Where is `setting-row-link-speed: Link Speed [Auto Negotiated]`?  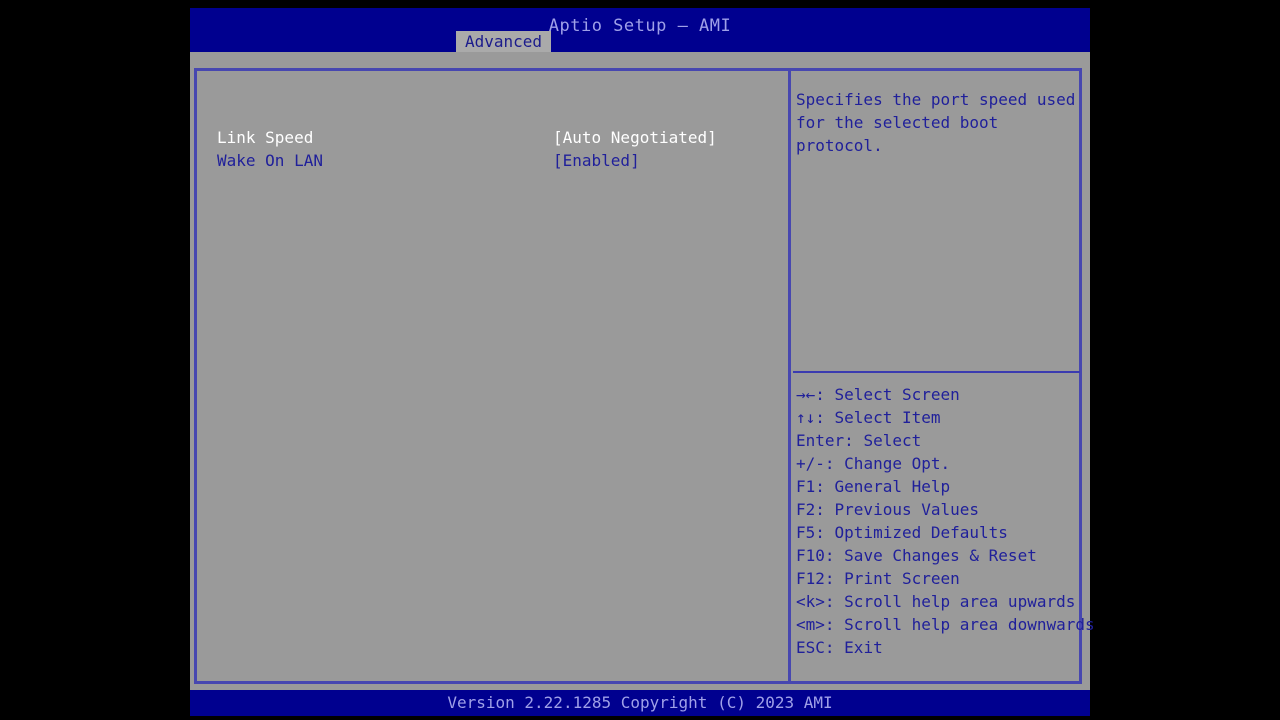 setting-row-link-speed: Link Speed [Auto Negotiated] is located at coordinates (492, 137).